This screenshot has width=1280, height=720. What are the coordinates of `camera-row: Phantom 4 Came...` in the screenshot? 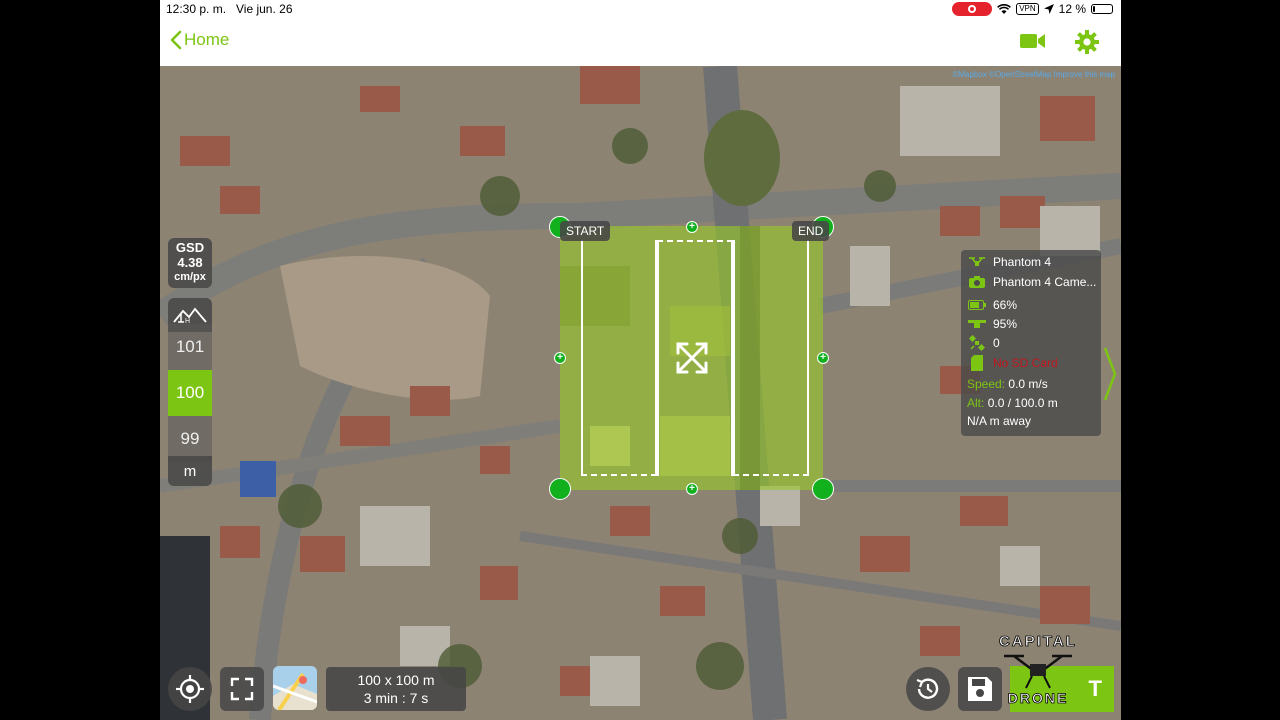 It's located at (1031, 282).